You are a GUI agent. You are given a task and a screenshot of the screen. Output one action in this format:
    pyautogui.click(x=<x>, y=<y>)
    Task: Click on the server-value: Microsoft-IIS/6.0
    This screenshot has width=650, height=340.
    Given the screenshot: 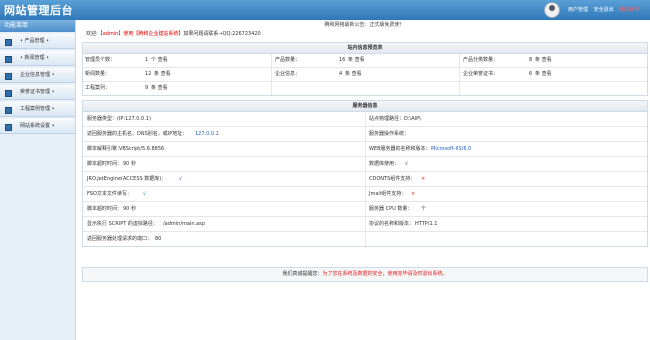 What is the action you would take?
    pyautogui.click(x=451, y=149)
    